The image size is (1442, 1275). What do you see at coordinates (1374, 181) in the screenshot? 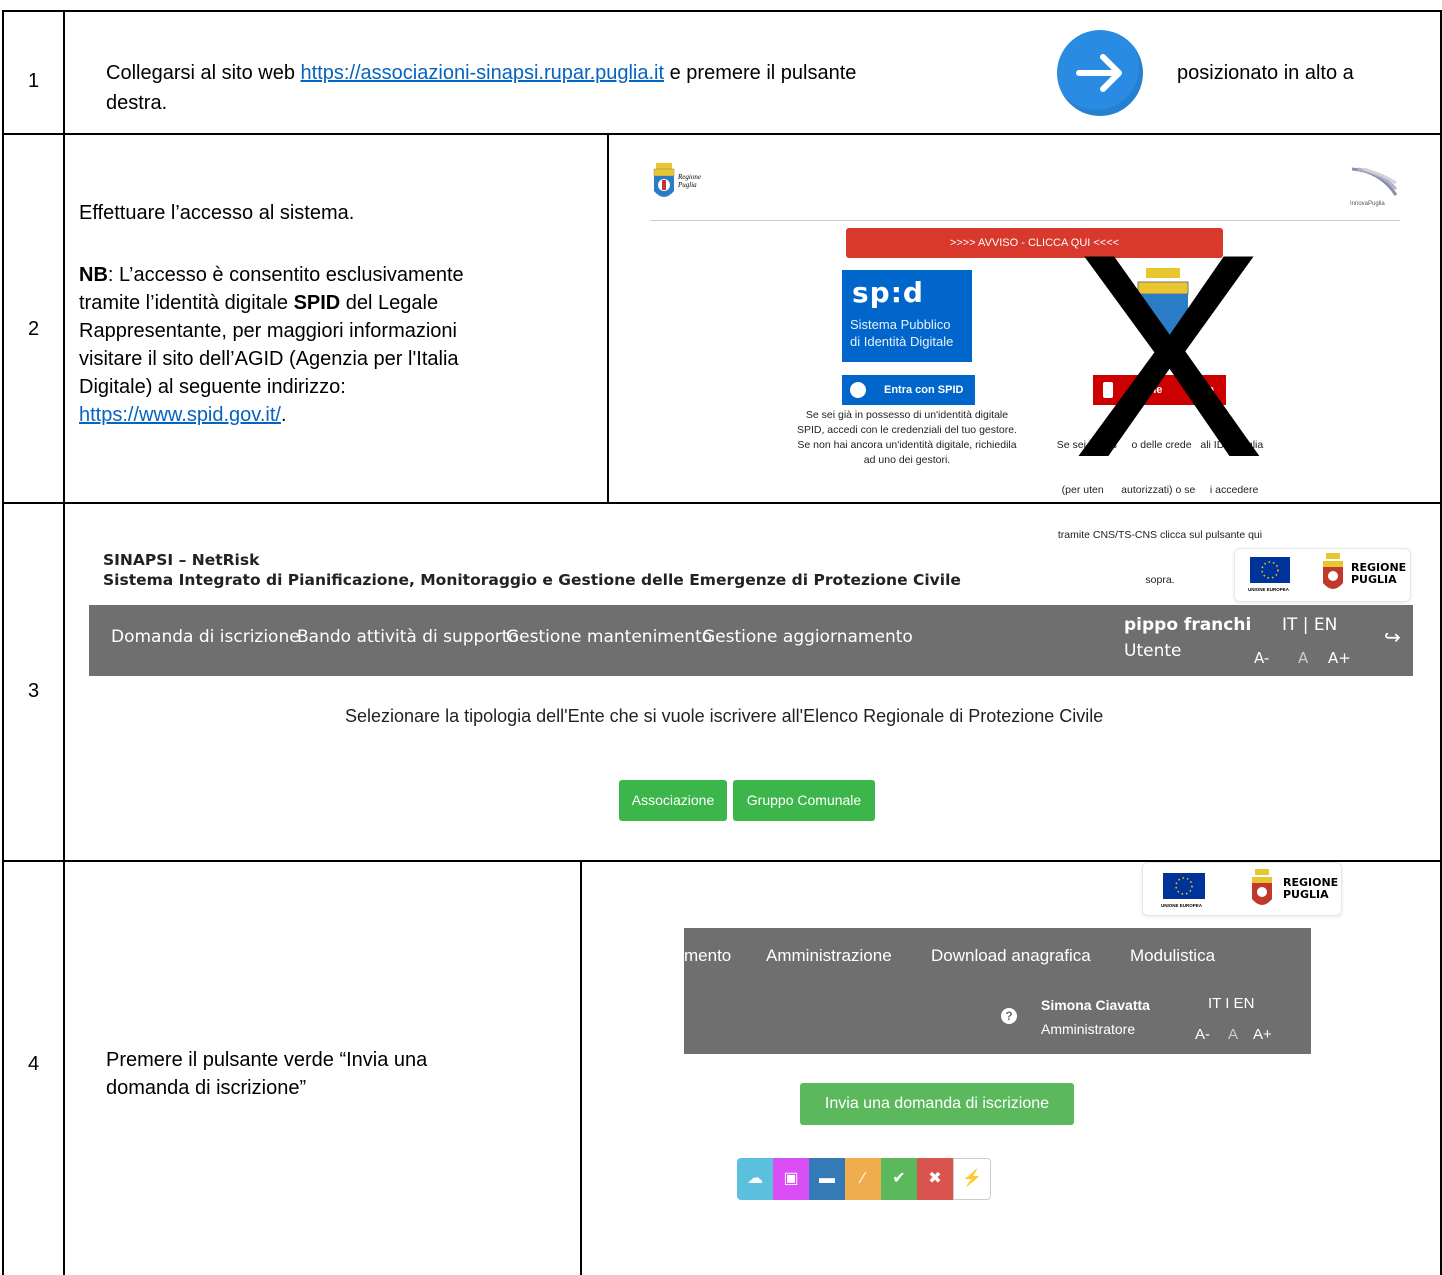
I see `innovapuglia-swoosh-icon` at bounding box center [1374, 181].